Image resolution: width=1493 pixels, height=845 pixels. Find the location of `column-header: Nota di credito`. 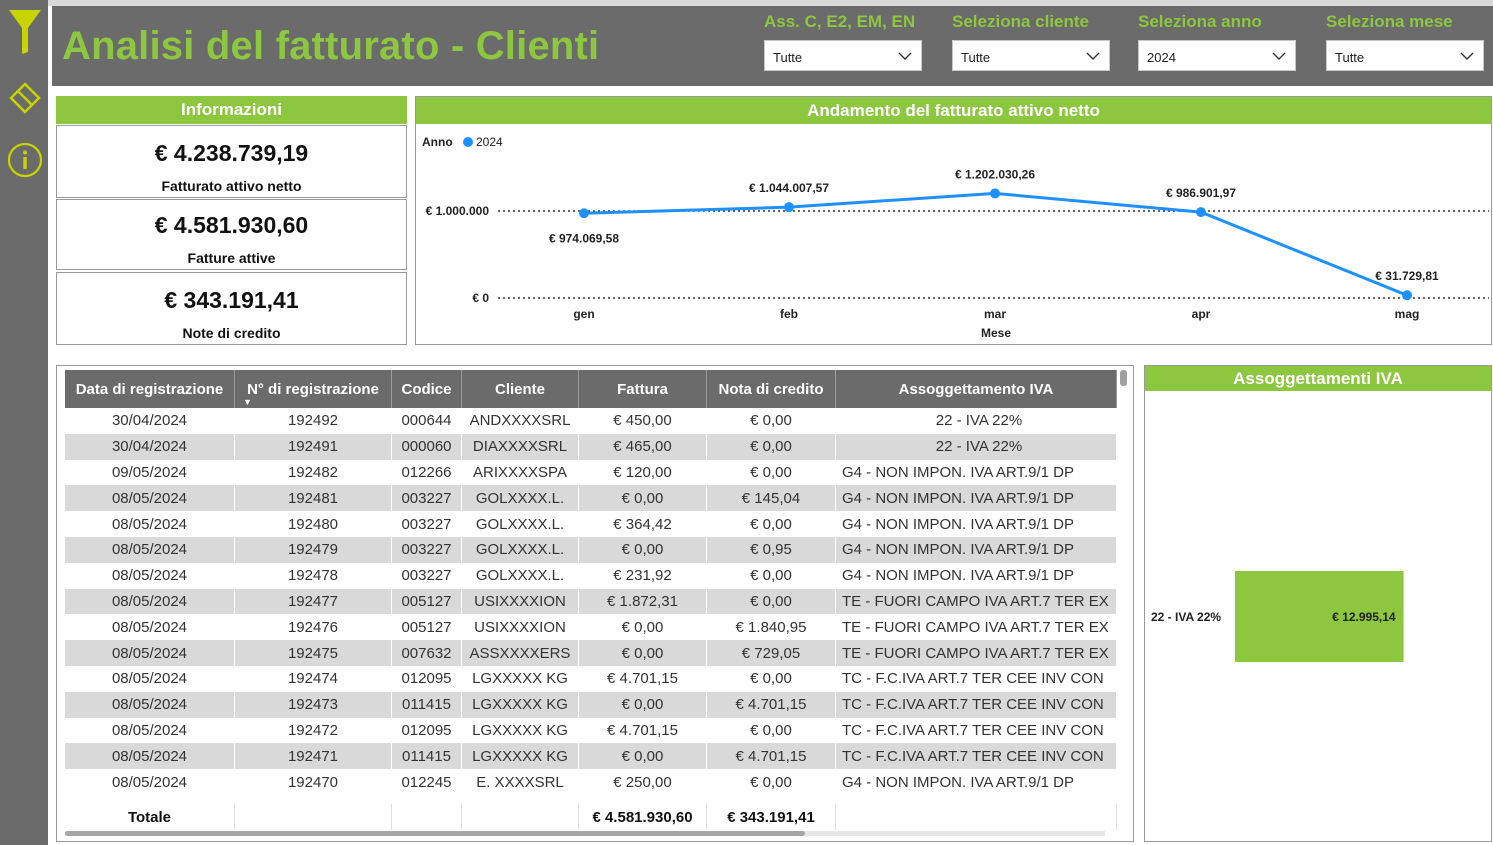

column-header: Nota di credito is located at coordinates (771, 389).